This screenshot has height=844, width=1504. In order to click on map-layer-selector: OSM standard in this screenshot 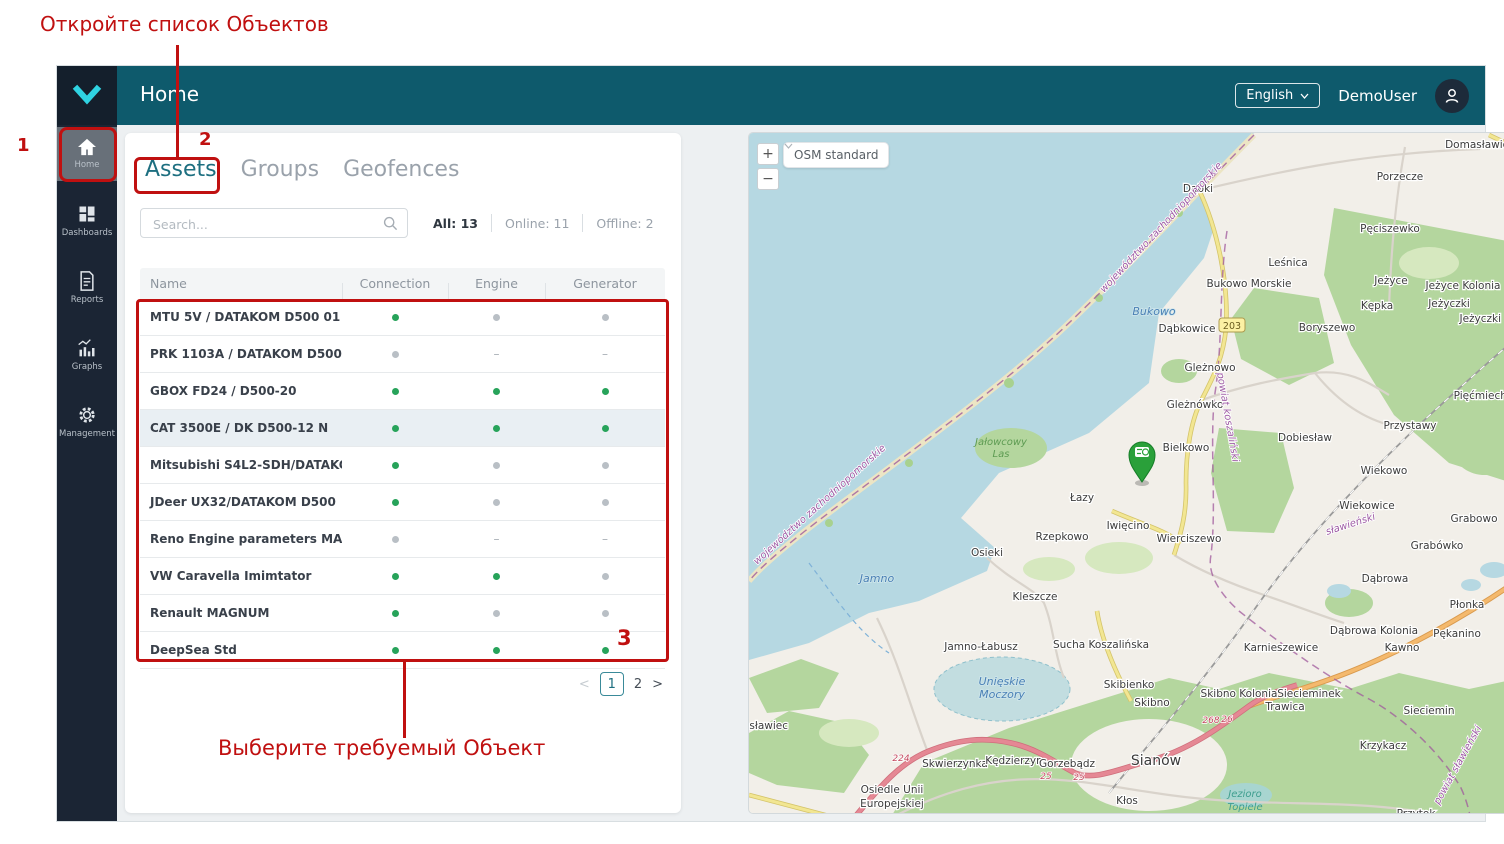, I will do `click(836, 155)`.